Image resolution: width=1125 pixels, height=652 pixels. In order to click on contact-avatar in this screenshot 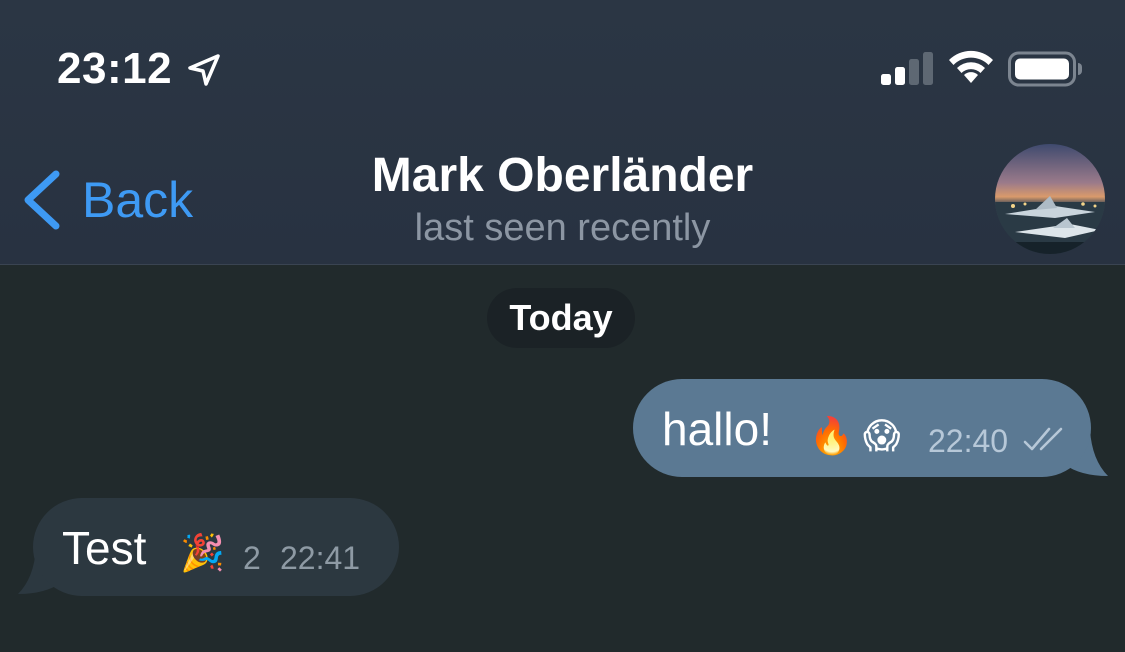, I will do `click(1050, 199)`.